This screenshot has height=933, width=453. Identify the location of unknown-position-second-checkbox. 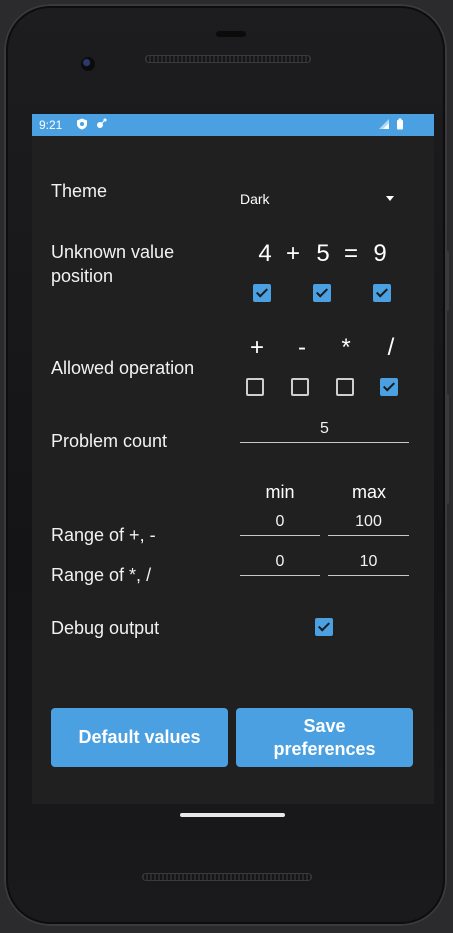
(322, 293).